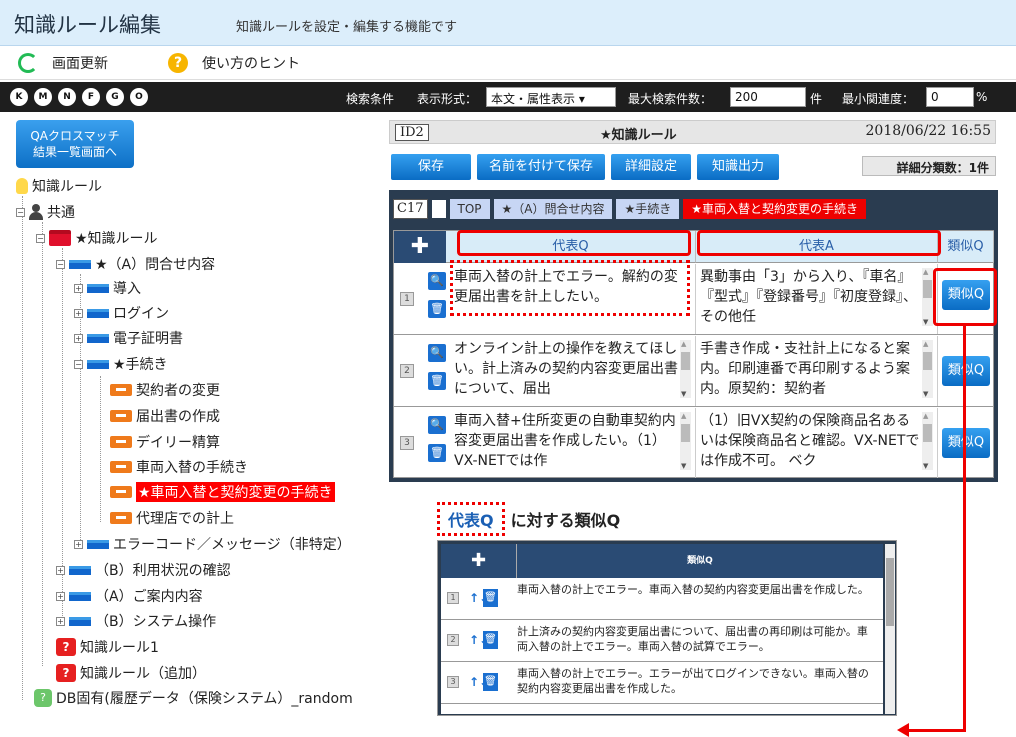 This screenshot has width=1016, height=737. What do you see at coordinates (107, 647) in the screenshot?
I see `tree-k1: ? 知識ルール1` at bounding box center [107, 647].